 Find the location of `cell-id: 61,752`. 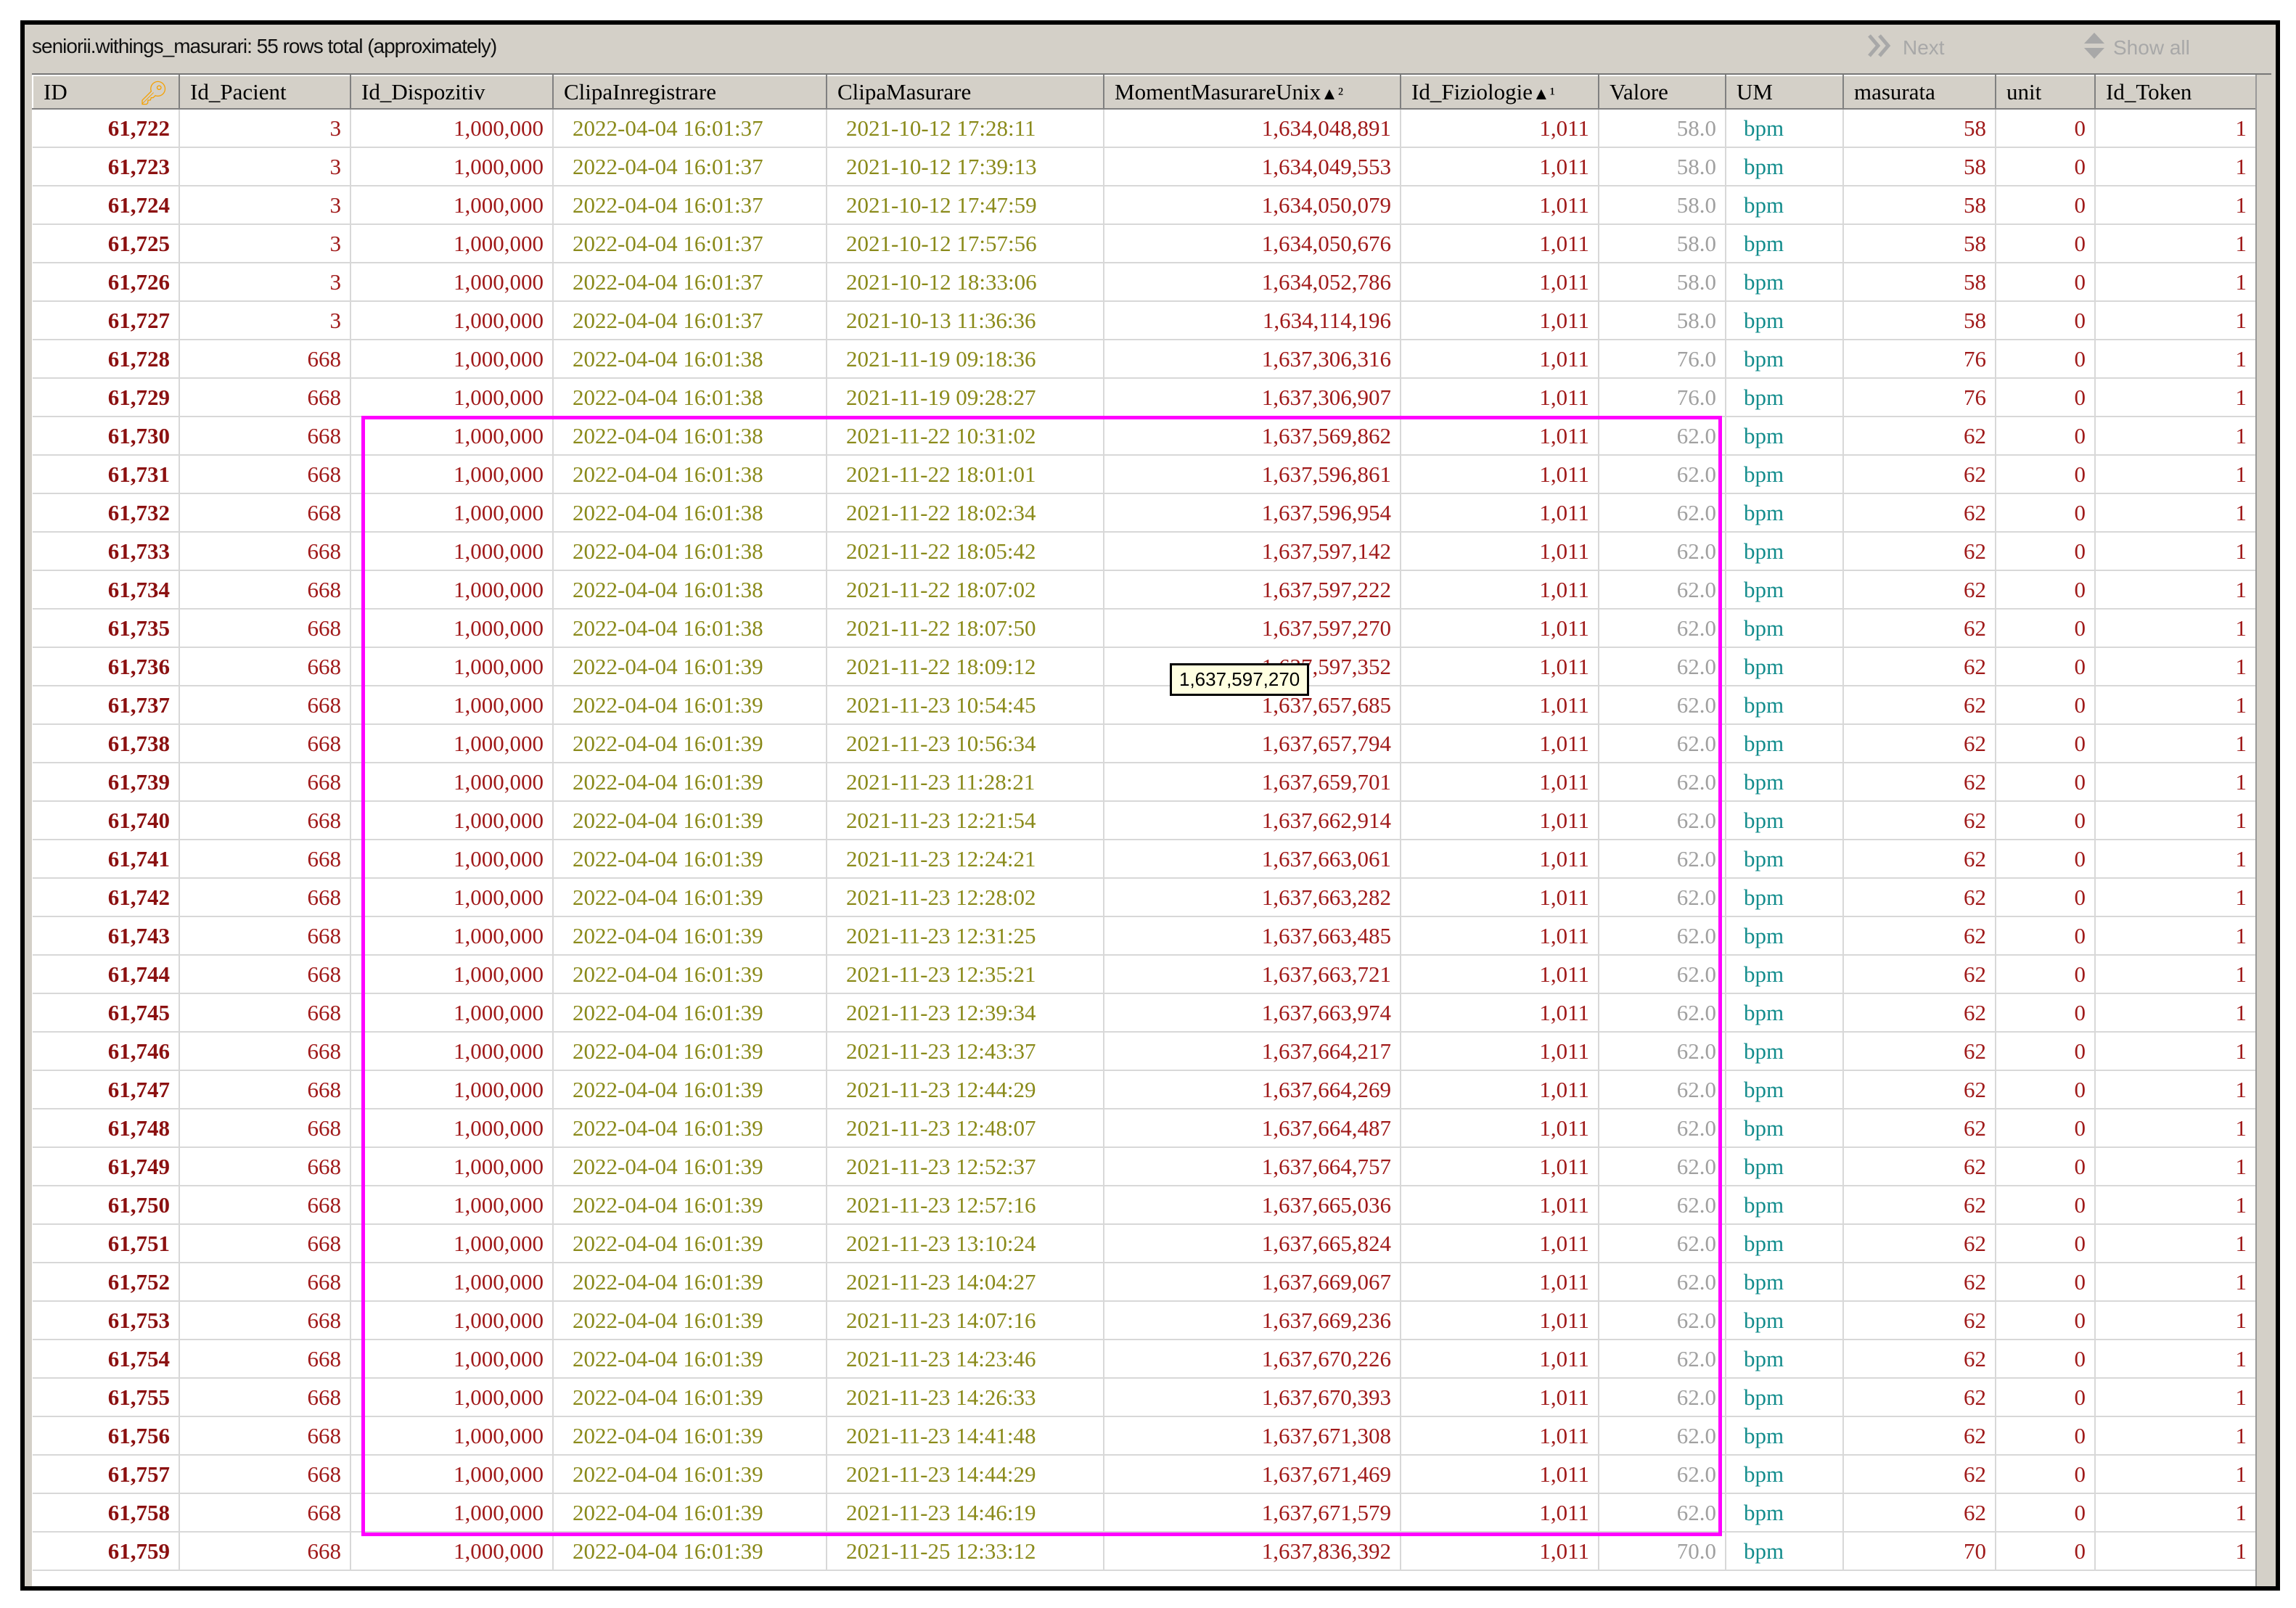

cell-id: 61,752 is located at coordinates (106, 1282).